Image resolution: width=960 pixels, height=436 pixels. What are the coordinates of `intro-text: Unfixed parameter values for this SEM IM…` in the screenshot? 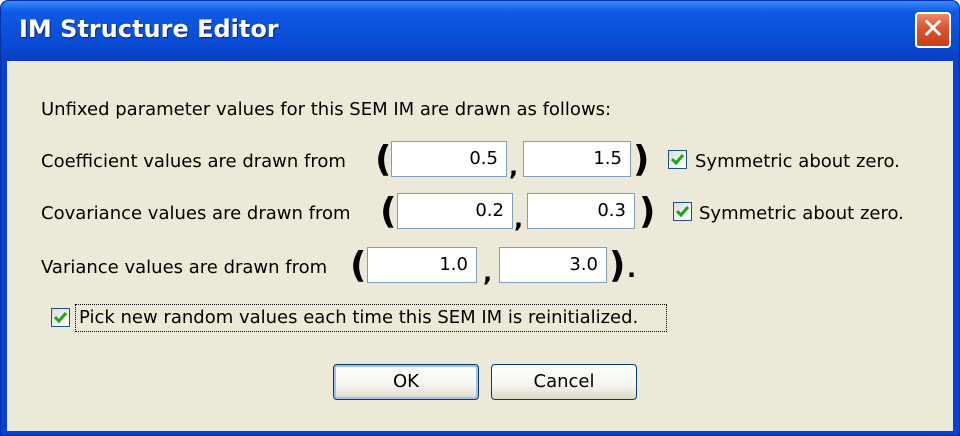 It's located at (326, 109).